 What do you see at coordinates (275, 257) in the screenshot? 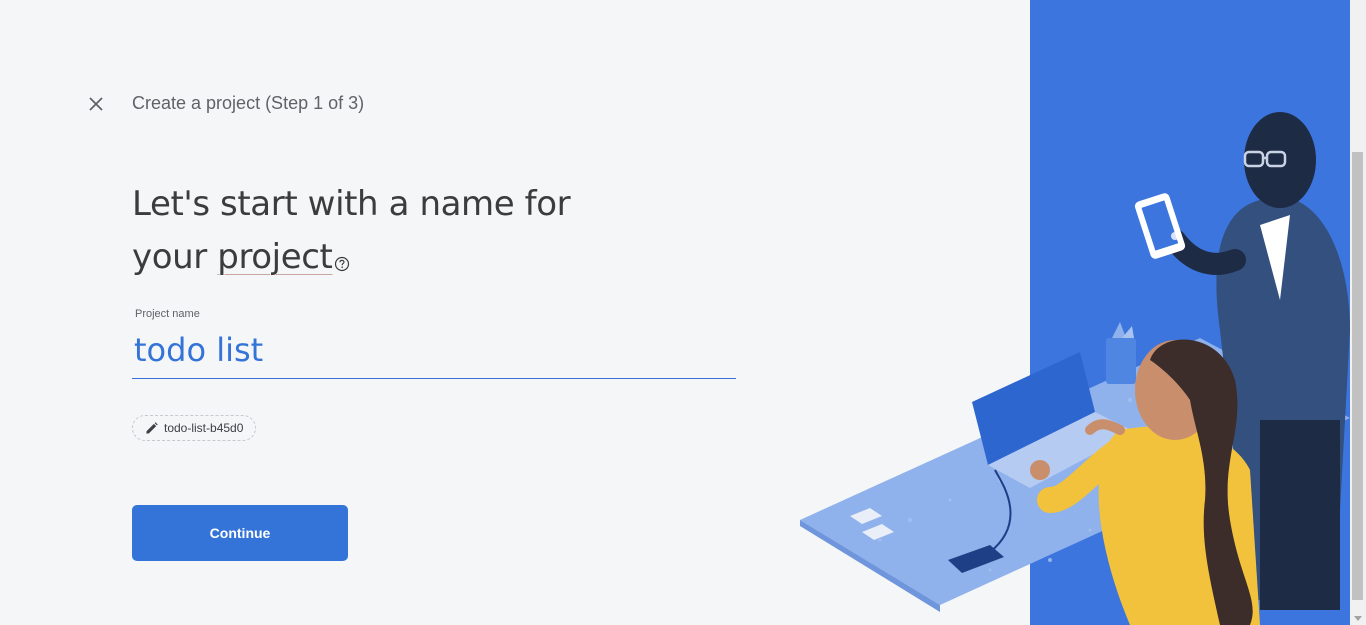
I see `headline-project-term: project` at bounding box center [275, 257].